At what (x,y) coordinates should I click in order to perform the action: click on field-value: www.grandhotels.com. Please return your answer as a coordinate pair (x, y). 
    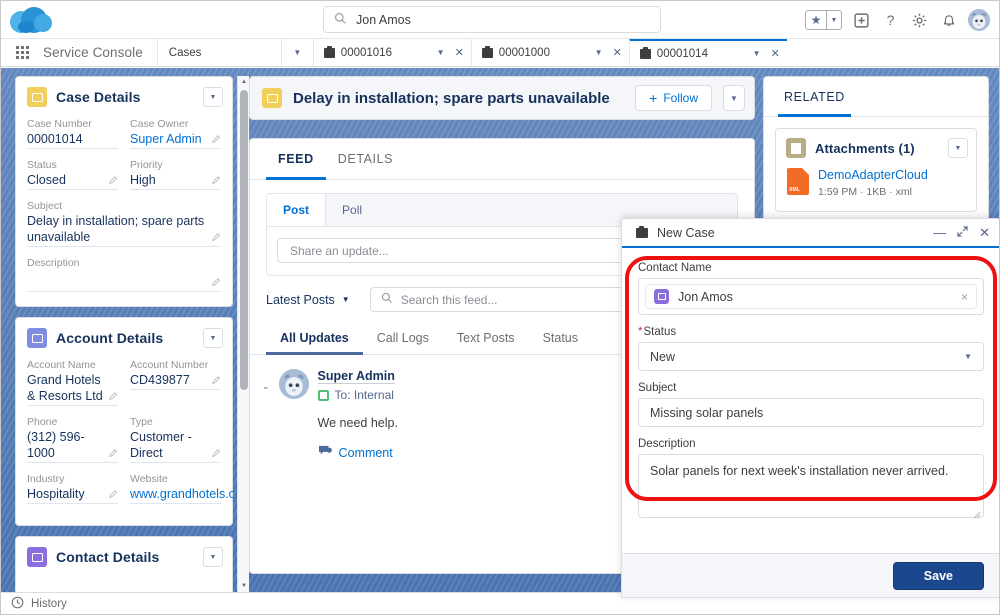
    Looking at the image, I should click on (181, 494).